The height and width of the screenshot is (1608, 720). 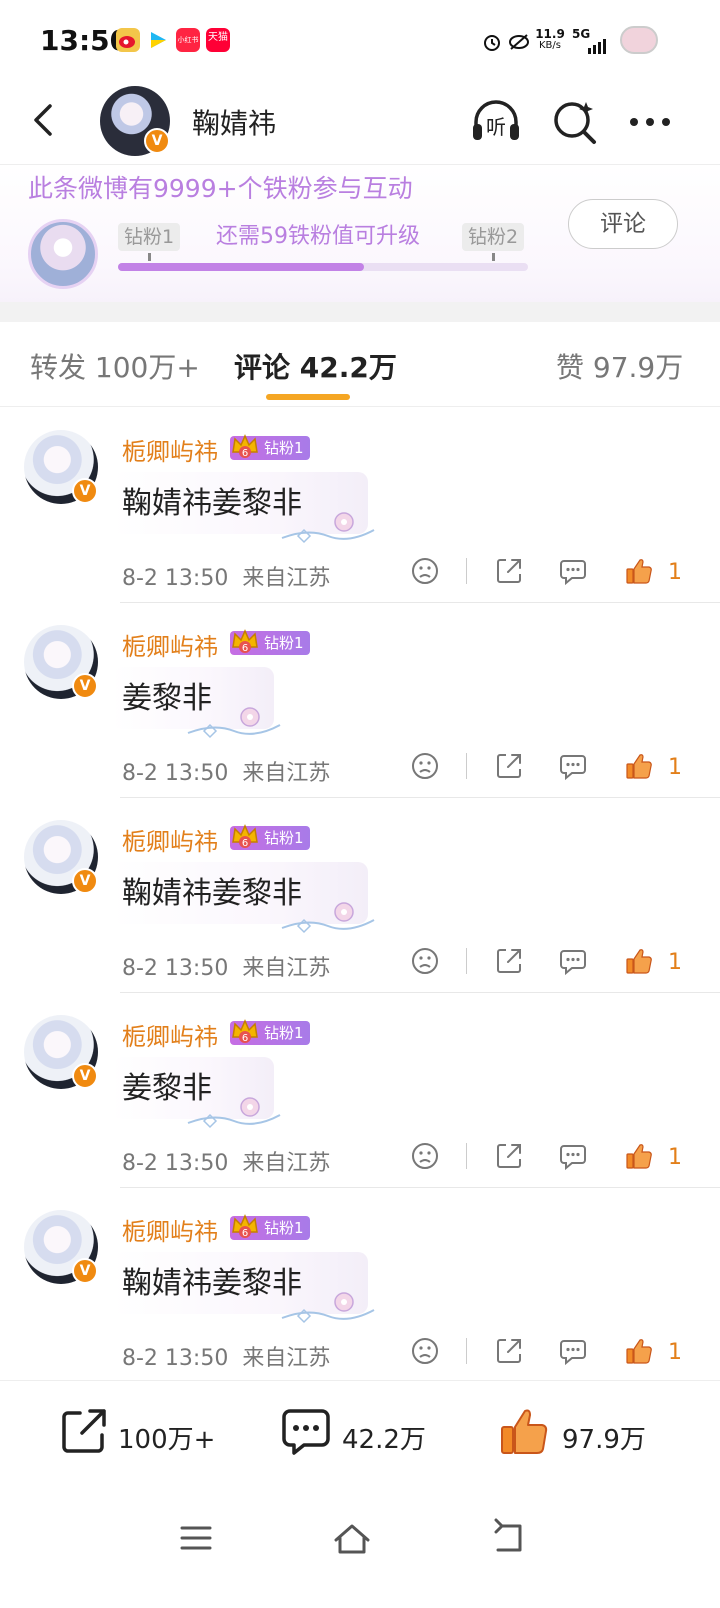 I want to click on system-nav-bar, so click(x=360, y=1549).